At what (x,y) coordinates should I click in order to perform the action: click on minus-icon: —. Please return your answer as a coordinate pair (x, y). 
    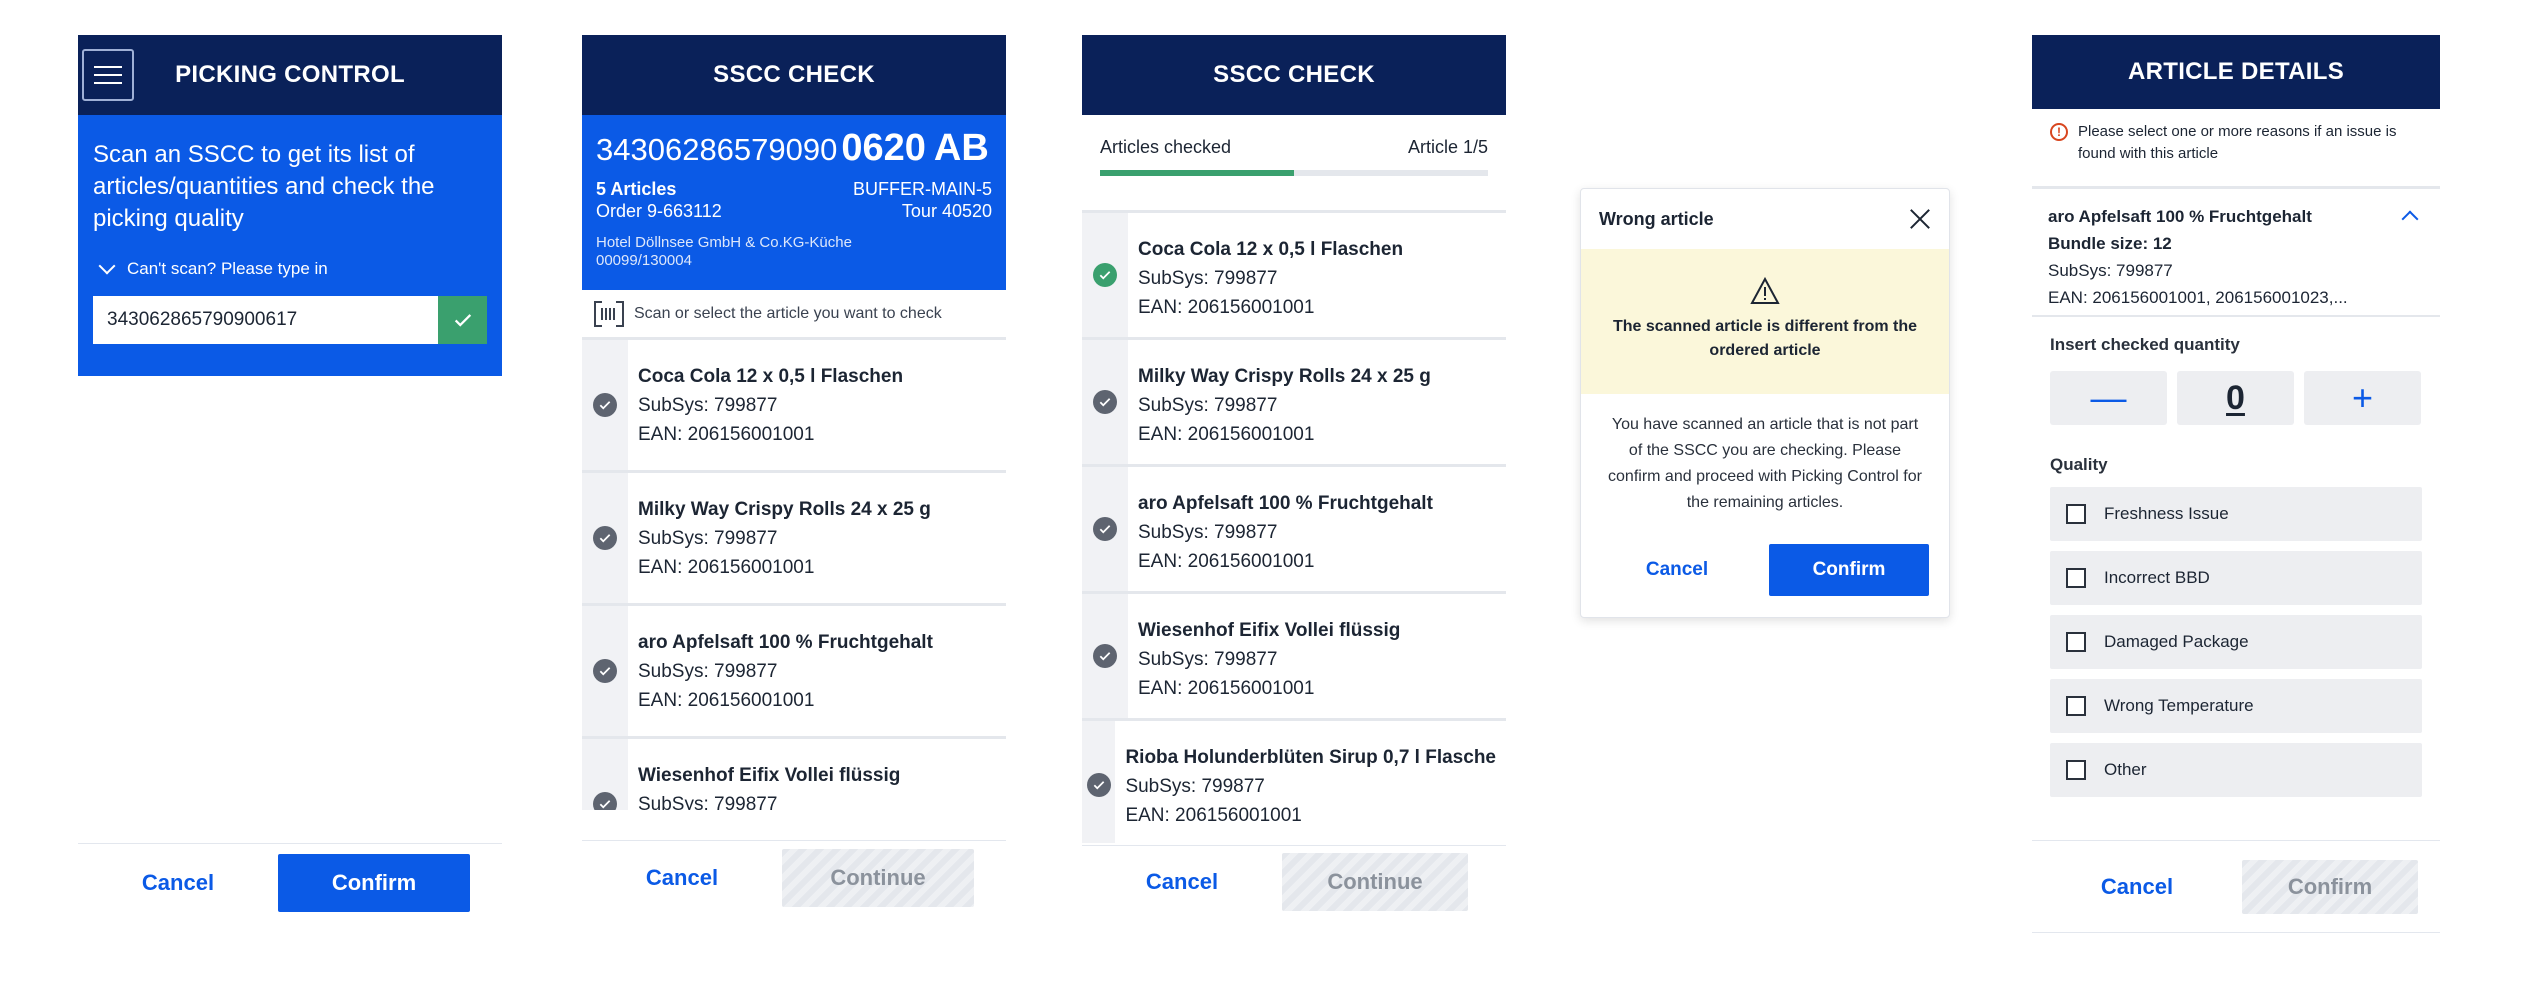
    Looking at the image, I should click on (2108, 397).